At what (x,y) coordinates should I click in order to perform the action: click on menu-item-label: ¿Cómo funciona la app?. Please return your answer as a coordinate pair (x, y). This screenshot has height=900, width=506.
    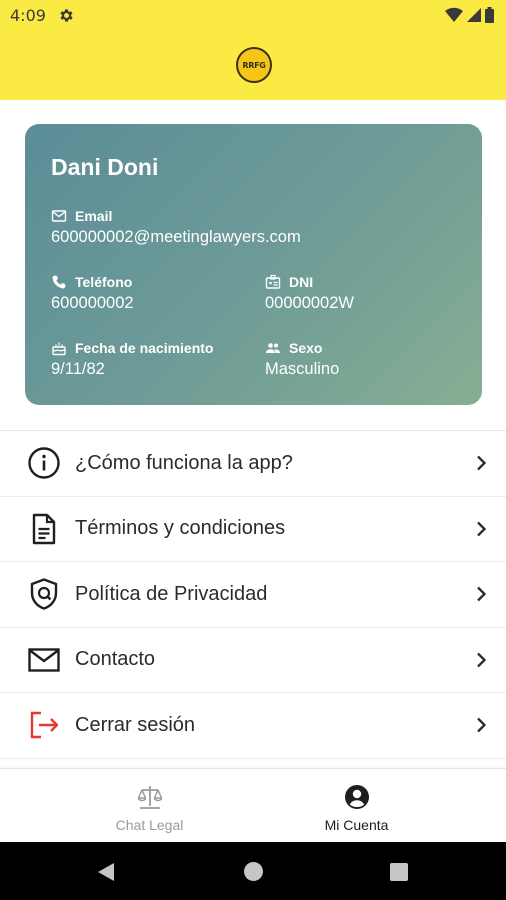
    Looking at the image, I should click on (184, 462).